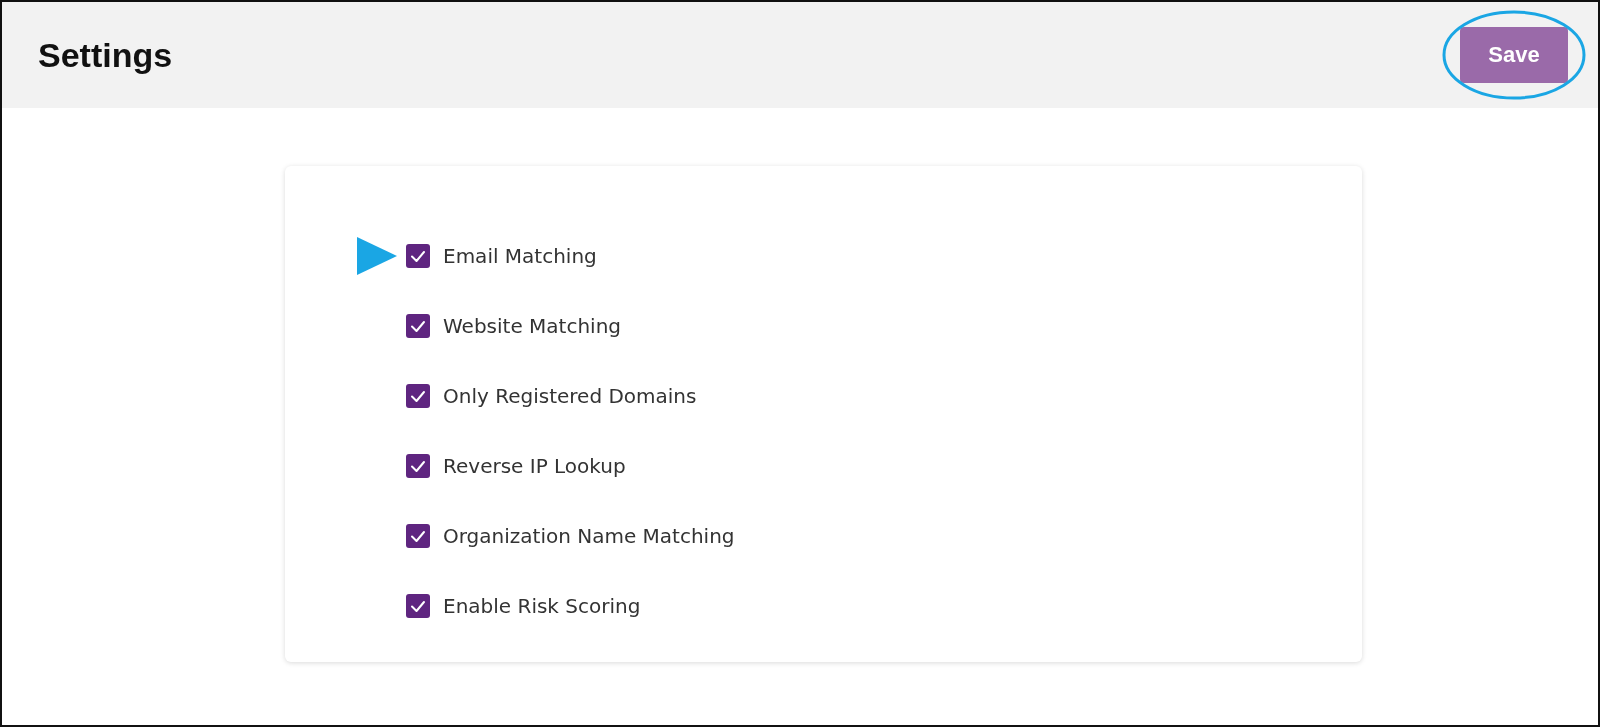 The image size is (1600, 727). Describe the element at coordinates (105, 55) in the screenshot. I see `page-title: Settings` at that location.